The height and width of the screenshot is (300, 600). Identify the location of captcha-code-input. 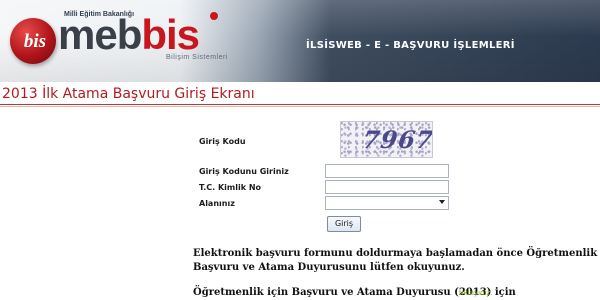
(387, 171).